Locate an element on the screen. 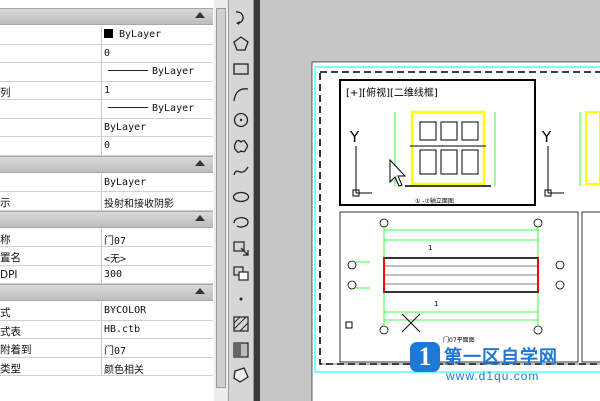  property-value-text: <无> is located at coordinates (115, 259).